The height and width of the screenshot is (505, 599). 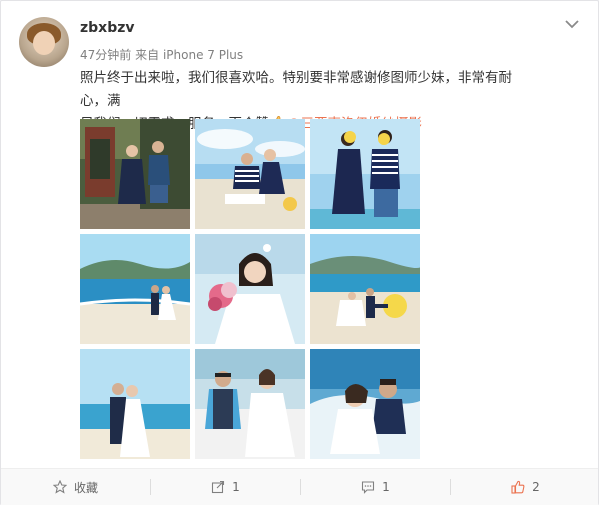 I want to click on post-source: iPhone 7 Plus, so click(x=203, y=55).